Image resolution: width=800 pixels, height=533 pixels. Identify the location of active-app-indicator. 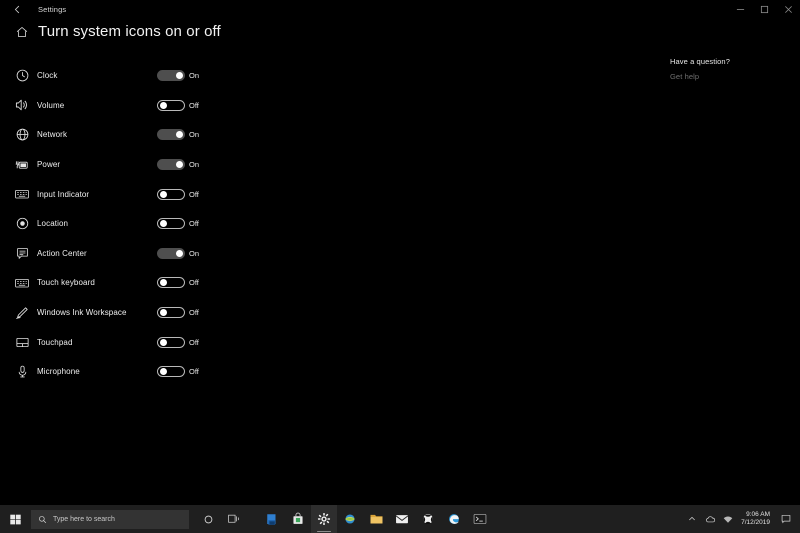
(324, 531).